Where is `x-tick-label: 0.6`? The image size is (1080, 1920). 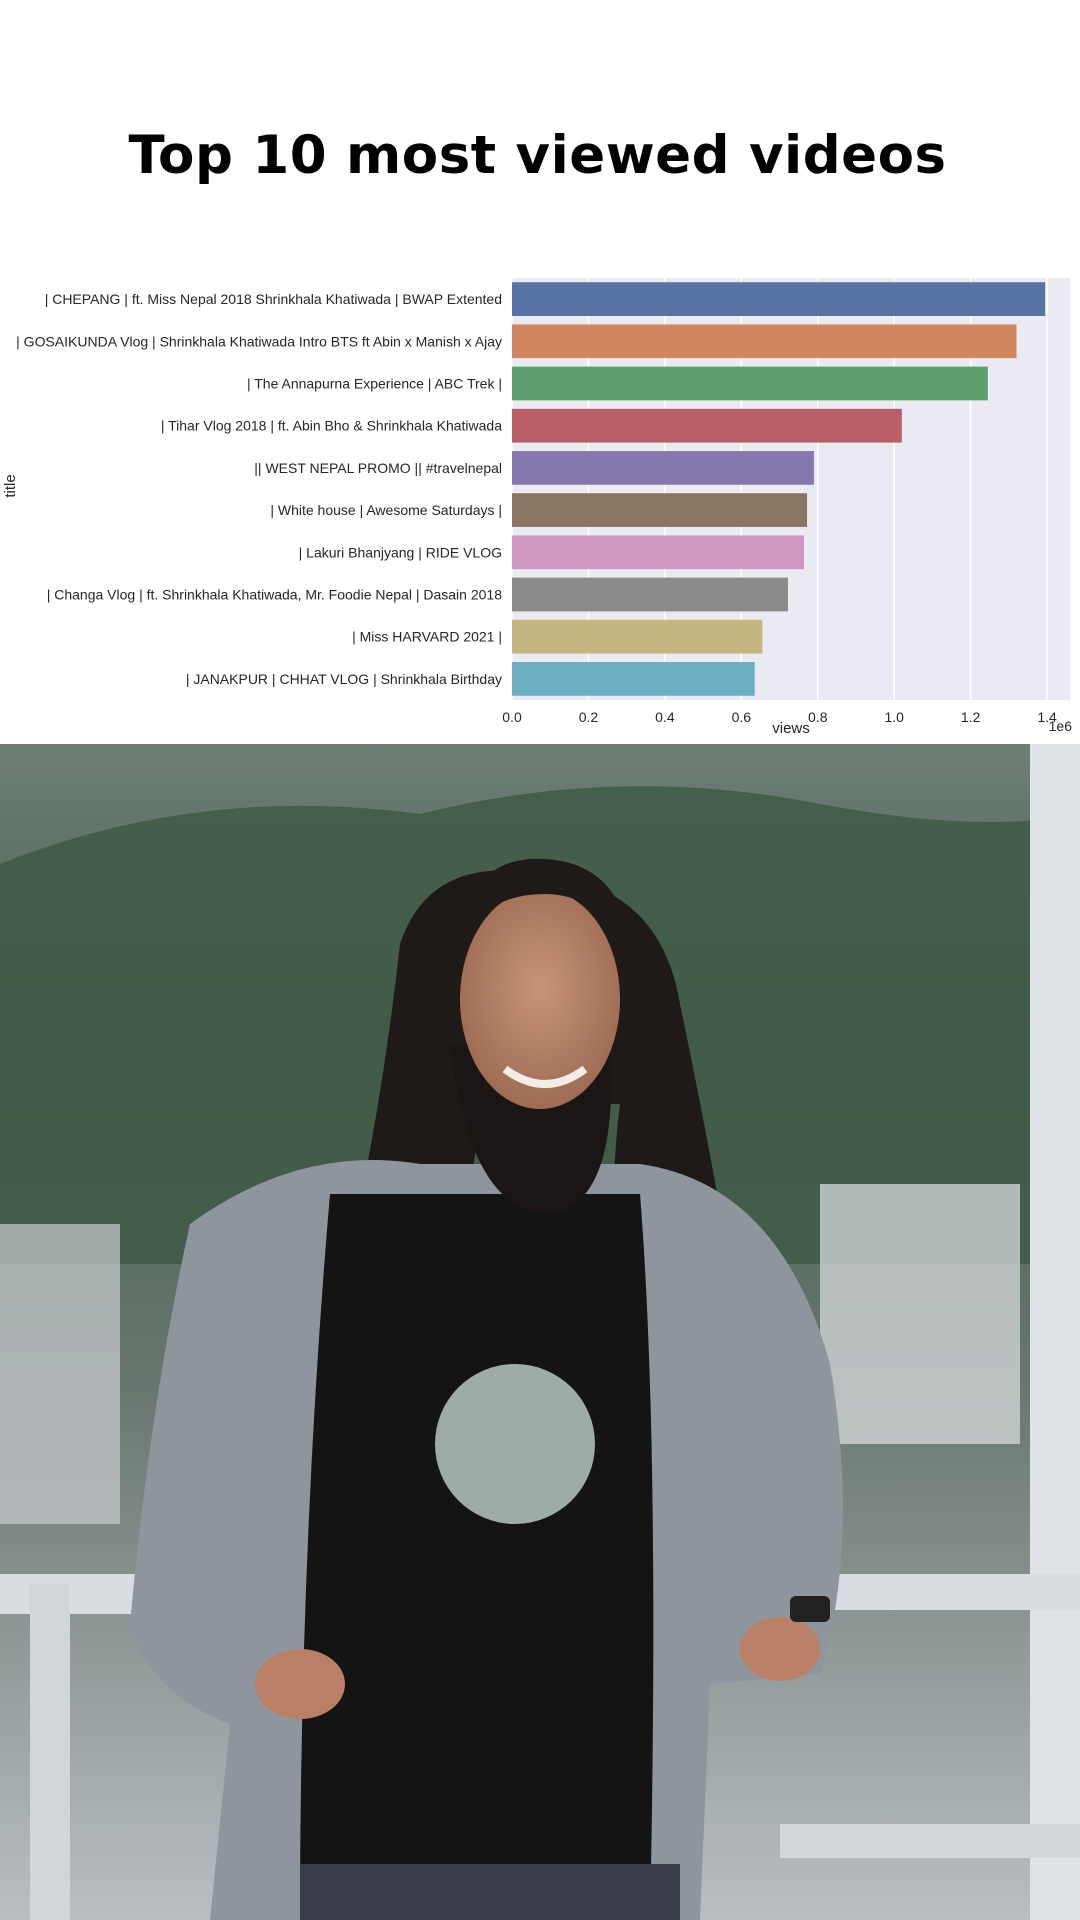
x-tick-label: 0.6 is located at coordinates (742, 717).